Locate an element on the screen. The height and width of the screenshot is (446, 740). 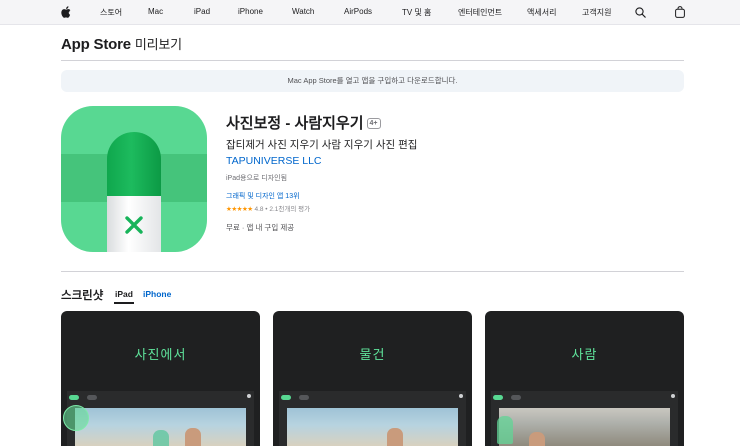
nav-mac: Mac is located at coordinates (155, 11).